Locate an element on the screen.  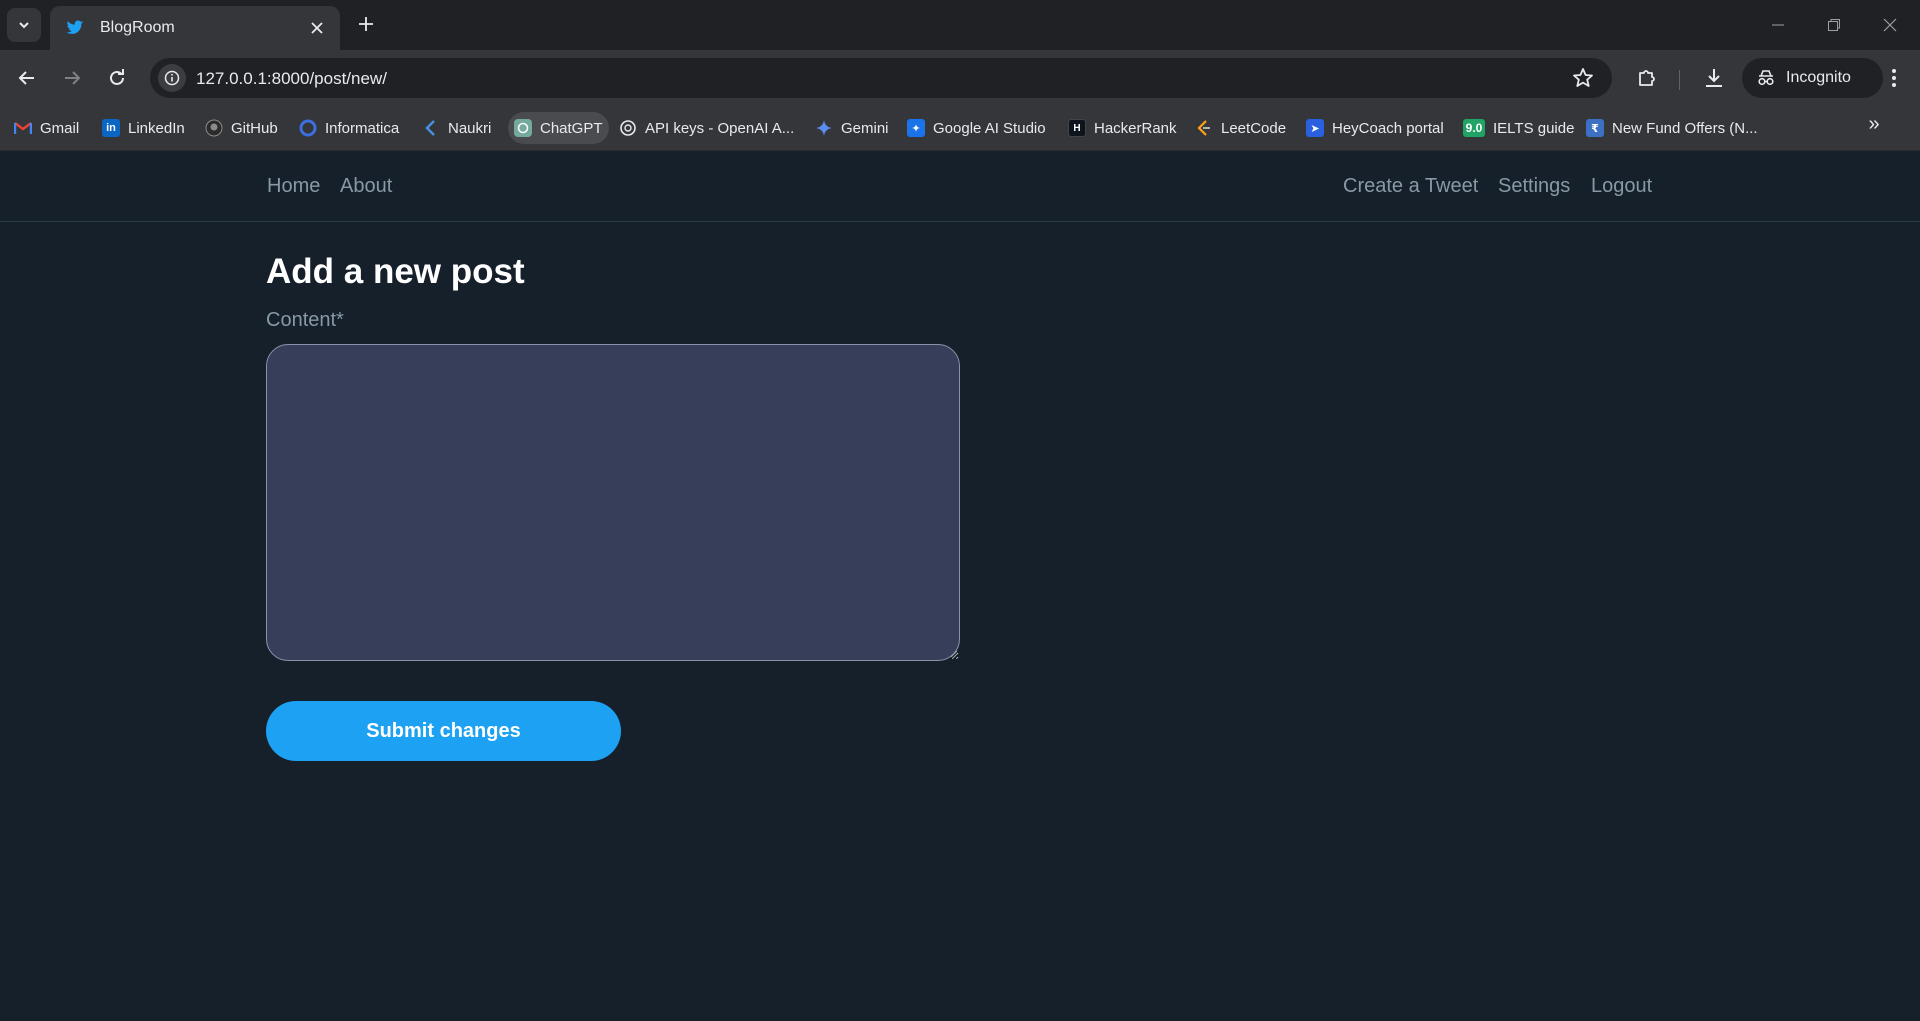
bookmark-label: Informatica is located at coordinates (362, 128).